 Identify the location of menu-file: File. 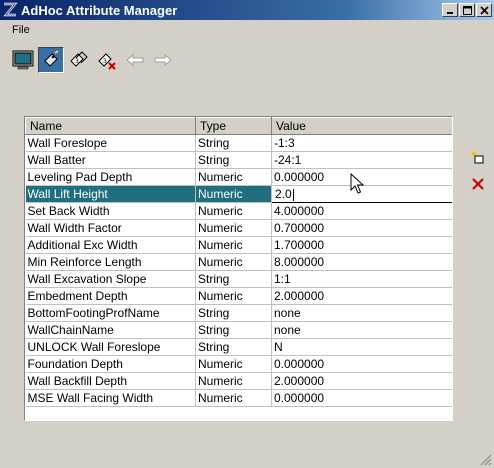
(19, 30).